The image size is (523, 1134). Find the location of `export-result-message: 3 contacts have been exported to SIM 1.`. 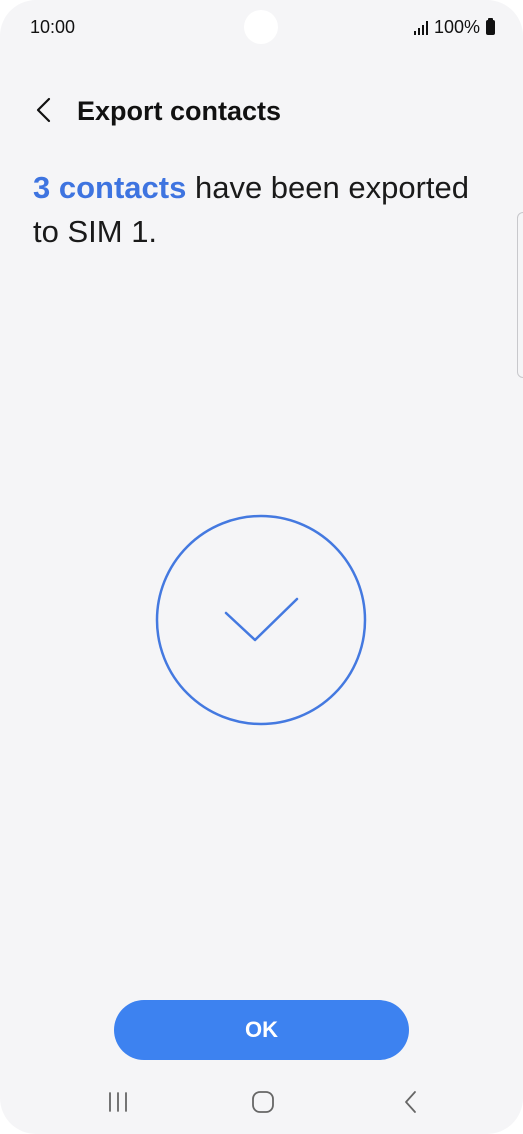

export-result-message: 3 contacts have been exported to SIM 1. is located at coordinates (253, 210).